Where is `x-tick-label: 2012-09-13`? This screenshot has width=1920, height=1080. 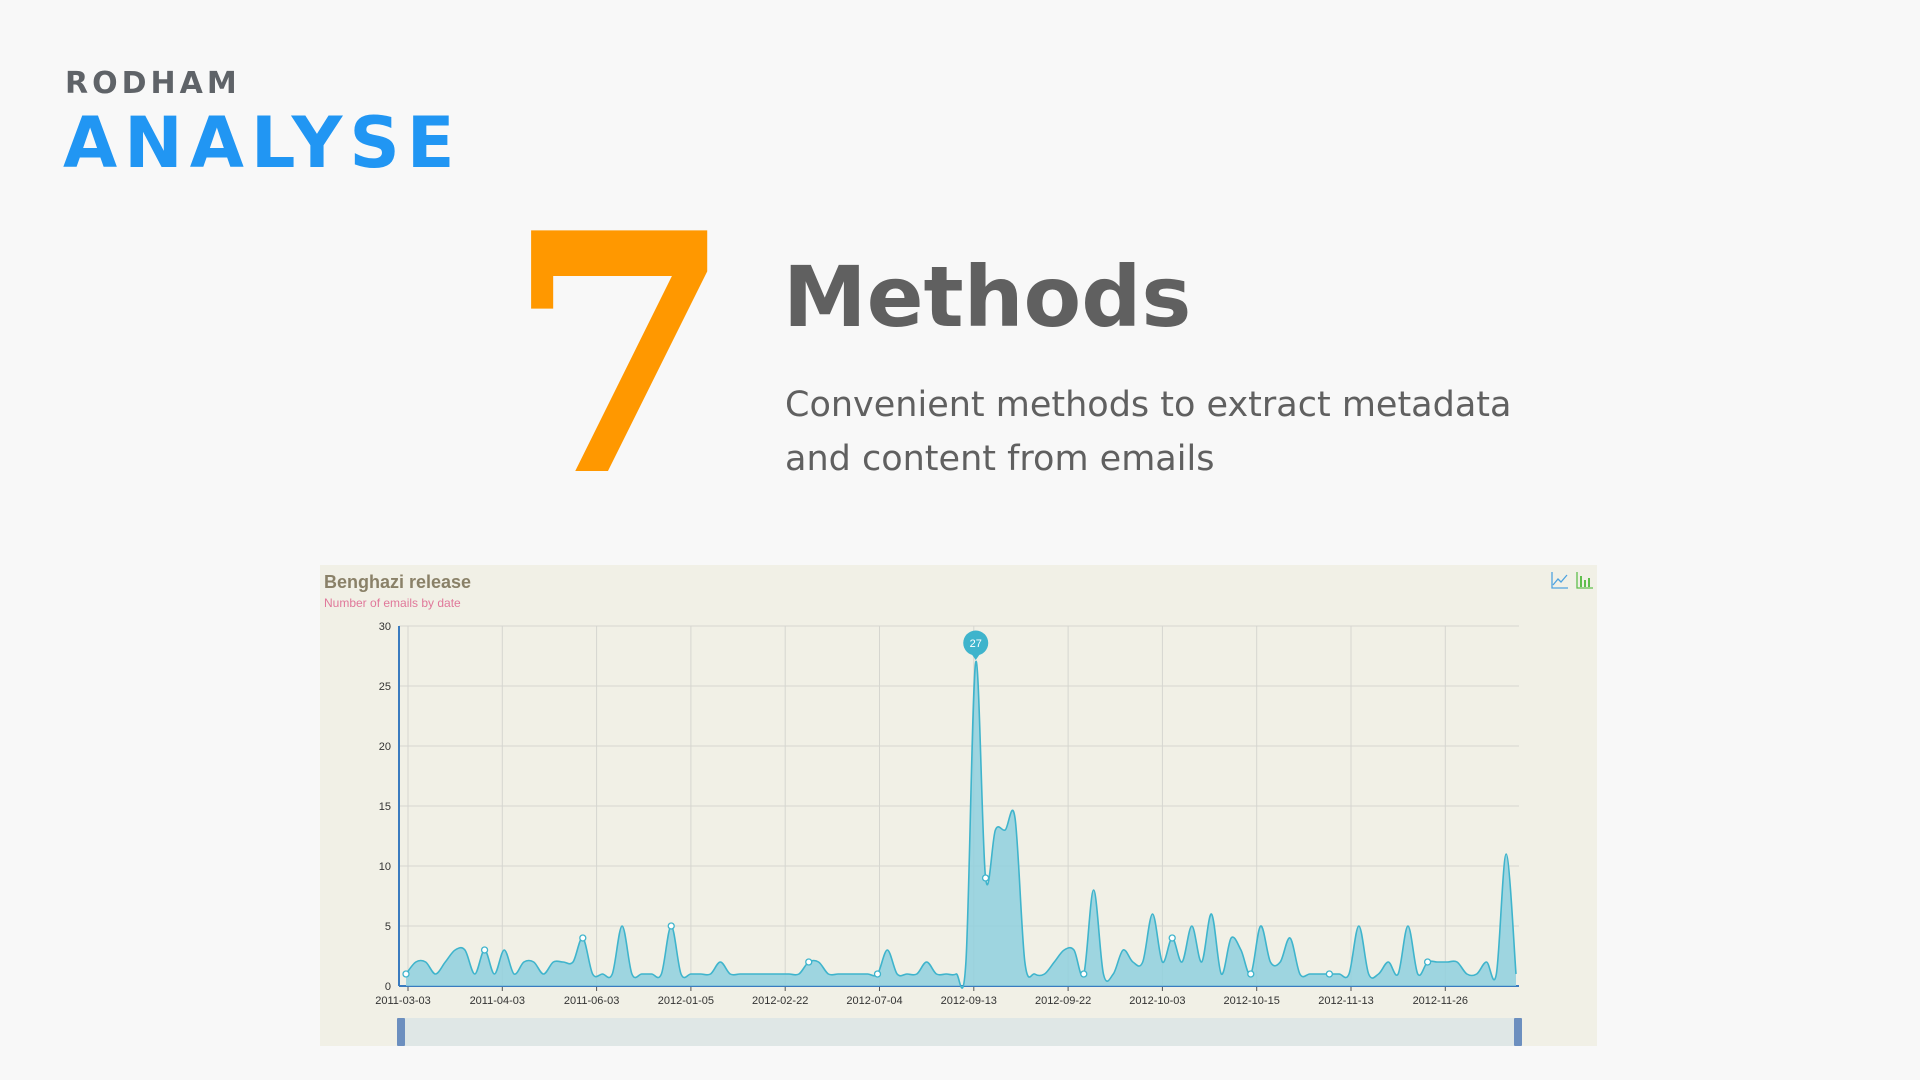 x-tick-label: 2012-09-13 is located at coordinates (969, 1001).